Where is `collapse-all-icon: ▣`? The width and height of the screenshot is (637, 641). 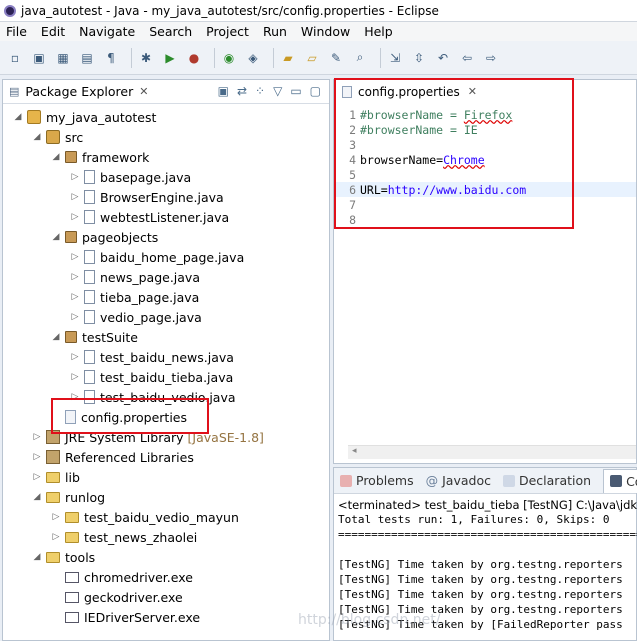
collapse-all-icon: ▣ is located at coordinates (223, 91).